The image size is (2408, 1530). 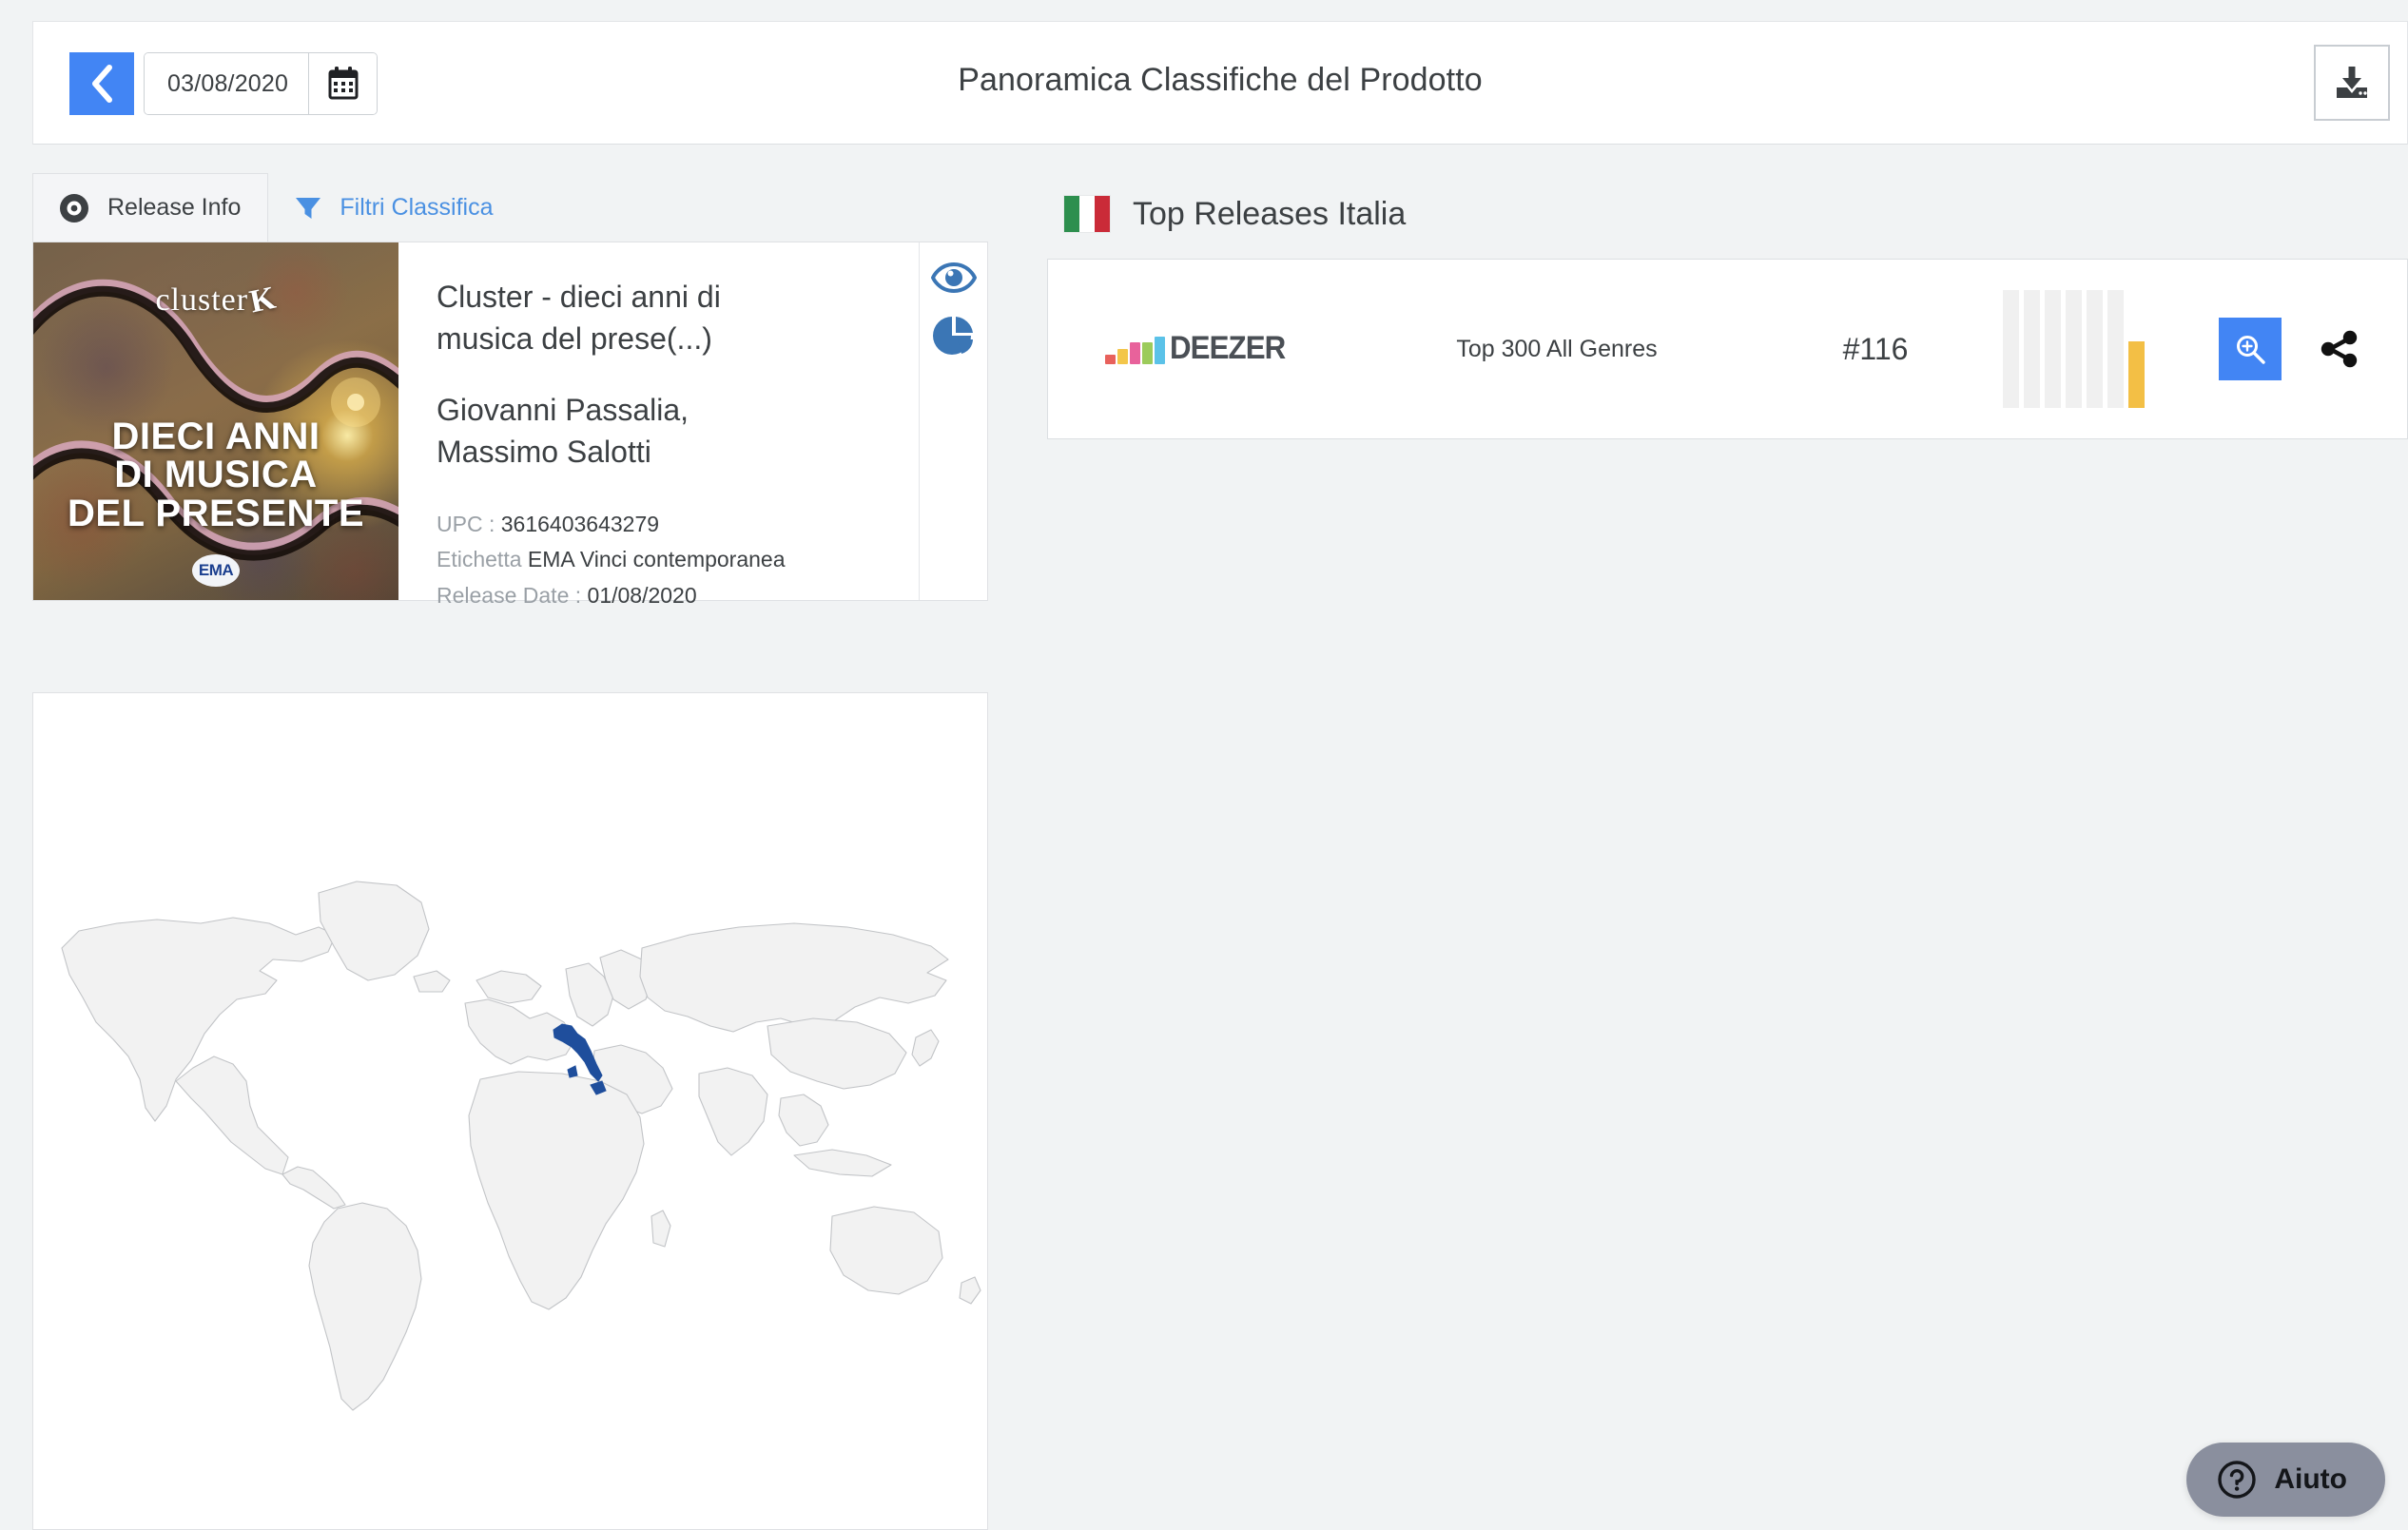 What do you see at coordinates (2136, 375) in the screenshot?
I see `sparkline-bar-current` at bounding box center [2136, 375].